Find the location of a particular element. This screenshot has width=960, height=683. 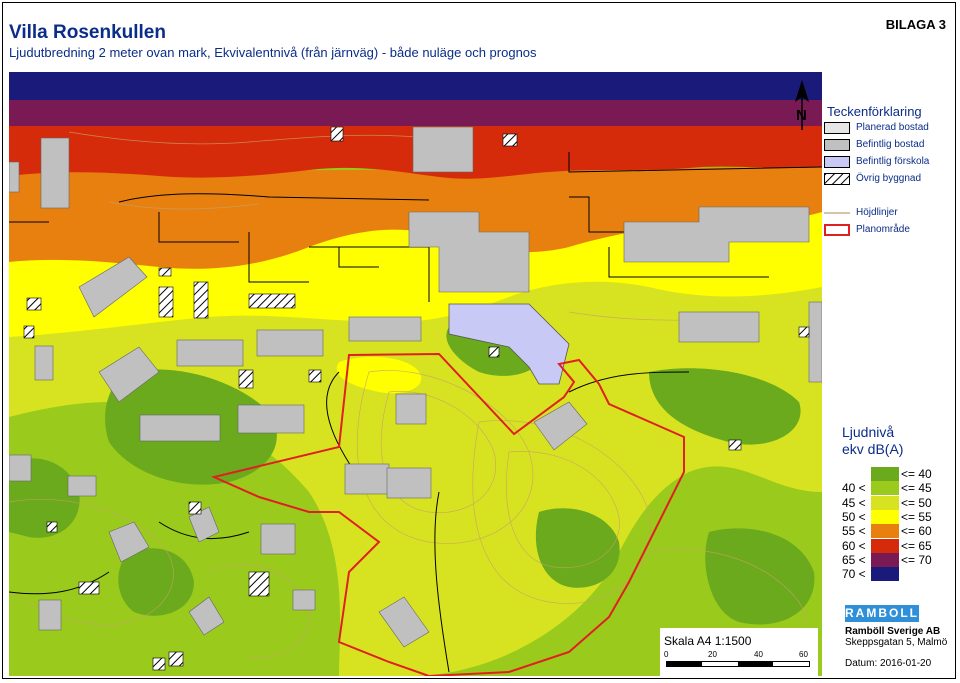

legend-label: Befintlig bostad is located at coordinates (890, 144).